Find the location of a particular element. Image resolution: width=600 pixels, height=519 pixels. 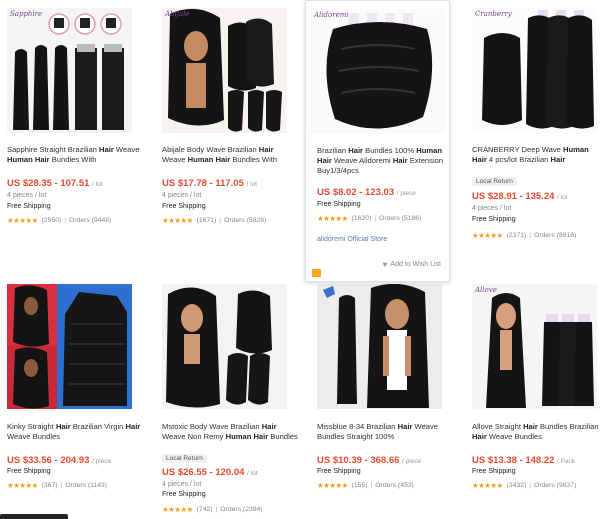

rating-row: ★★★★★ (155) | Orders (453) is located at coordinates (365, 485).